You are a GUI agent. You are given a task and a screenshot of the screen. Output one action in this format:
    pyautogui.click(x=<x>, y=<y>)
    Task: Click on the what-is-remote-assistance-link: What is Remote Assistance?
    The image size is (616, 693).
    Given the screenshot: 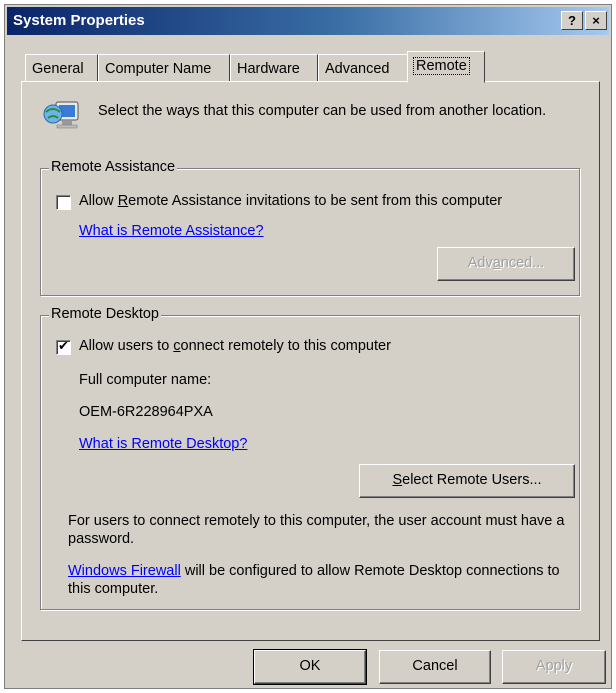 What is the action you would take?
    pyautogui.click(x=171, y=231)
    